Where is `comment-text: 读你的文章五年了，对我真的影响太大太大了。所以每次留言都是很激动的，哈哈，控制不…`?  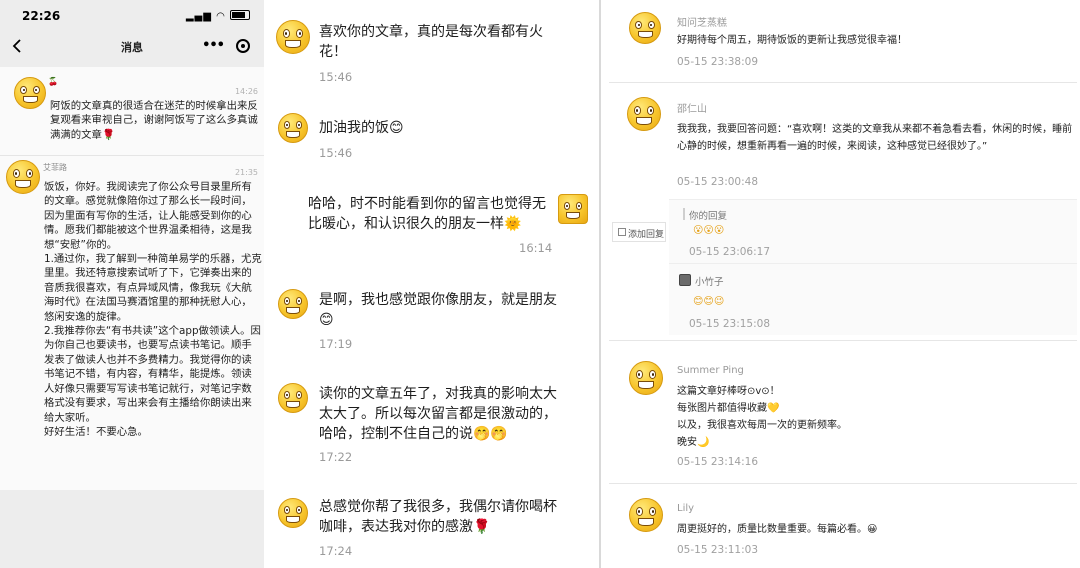 comment-text: 读你的文章五年了，对我真的影响太大太大了。所以每次留言都是很激动的，哈哈，控制不… is located at coordinates (438, 414).